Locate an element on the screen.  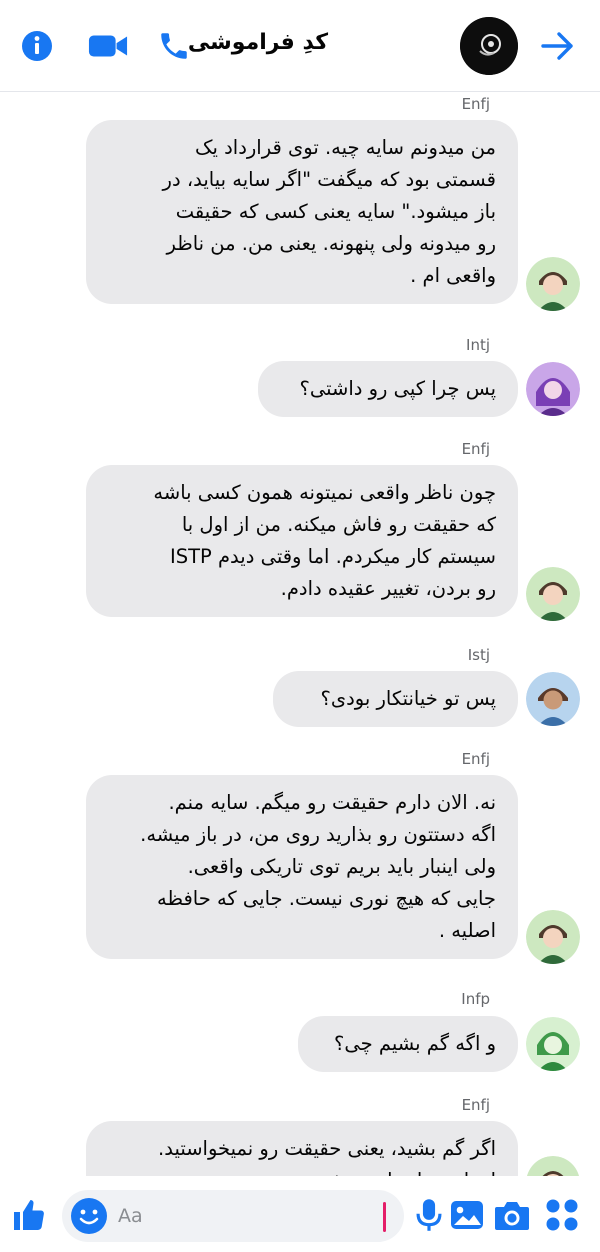
message-line: باز میشود." سایه یعنی کسی که حقیقت is located at coordinates (335, 211).